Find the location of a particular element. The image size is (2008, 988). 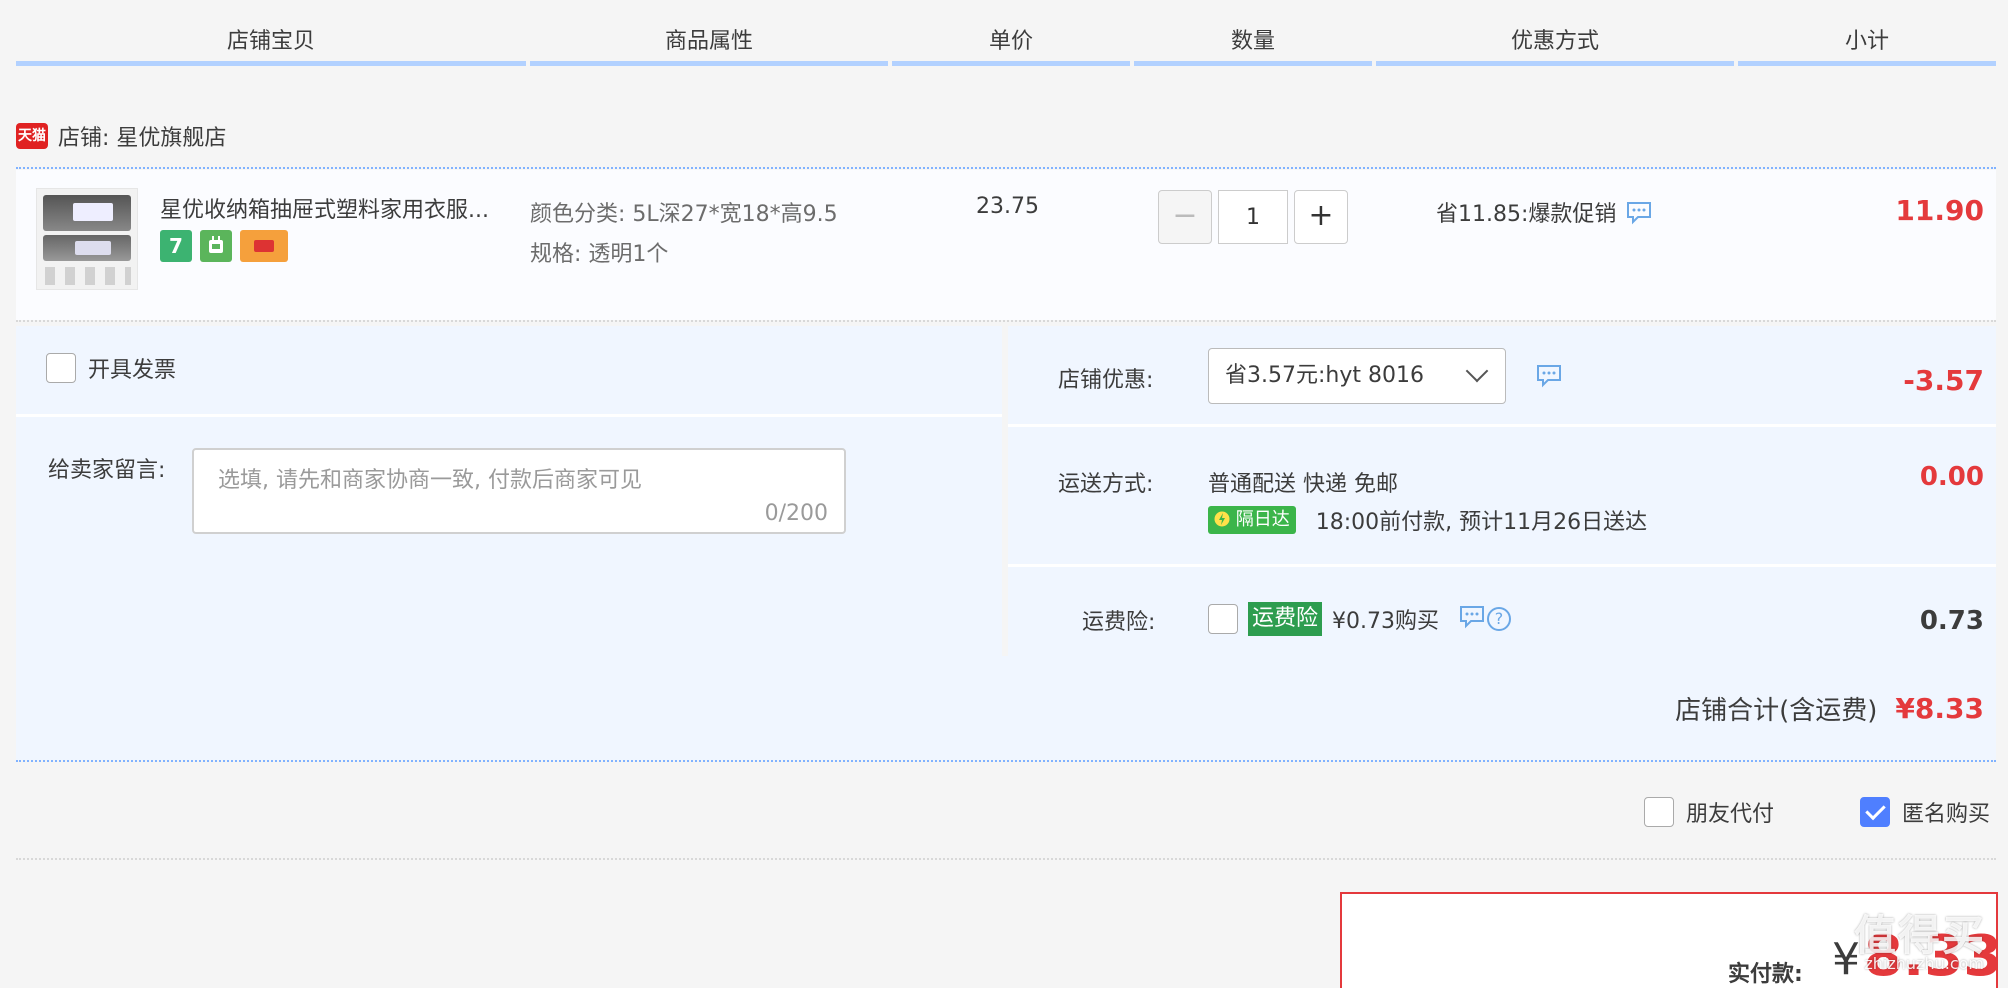

insurance-option: 运费险 ¥0.73购买 ? is located at coordinates (1359, 619).